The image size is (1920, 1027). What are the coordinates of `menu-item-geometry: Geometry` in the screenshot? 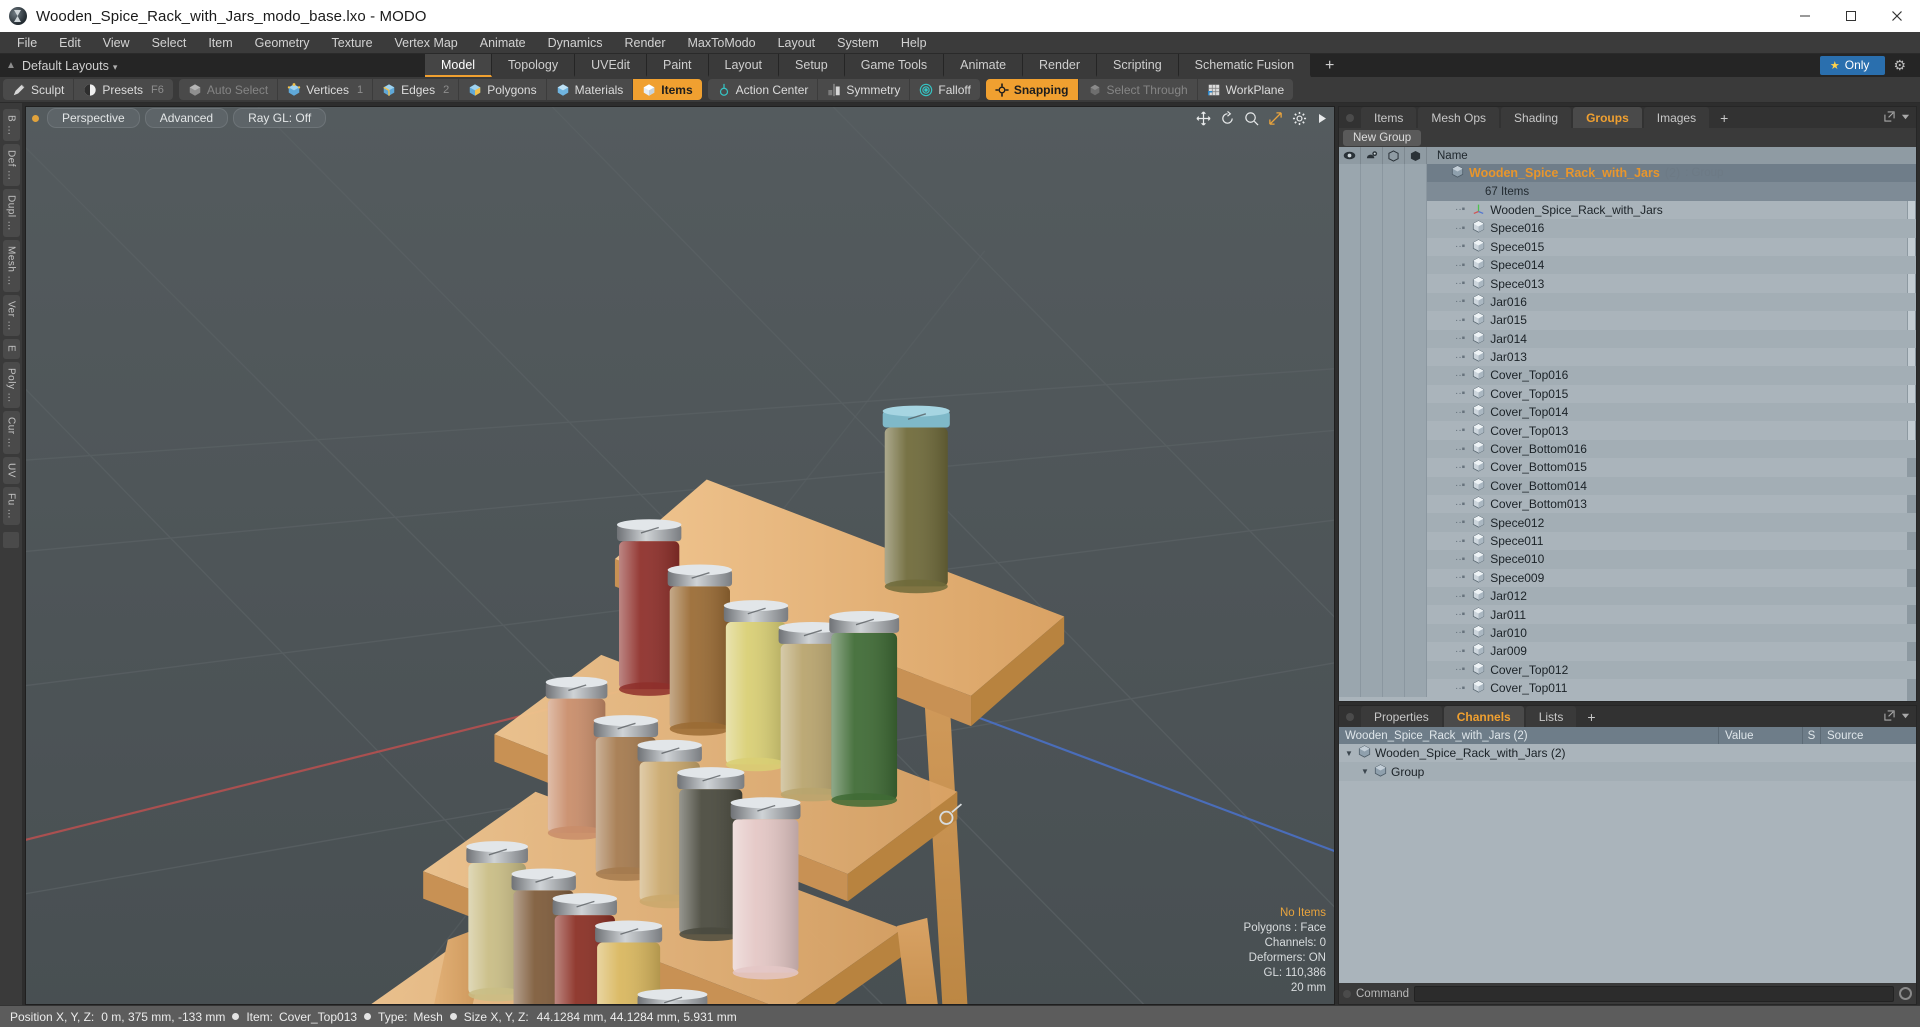 It's located at (282, 43).